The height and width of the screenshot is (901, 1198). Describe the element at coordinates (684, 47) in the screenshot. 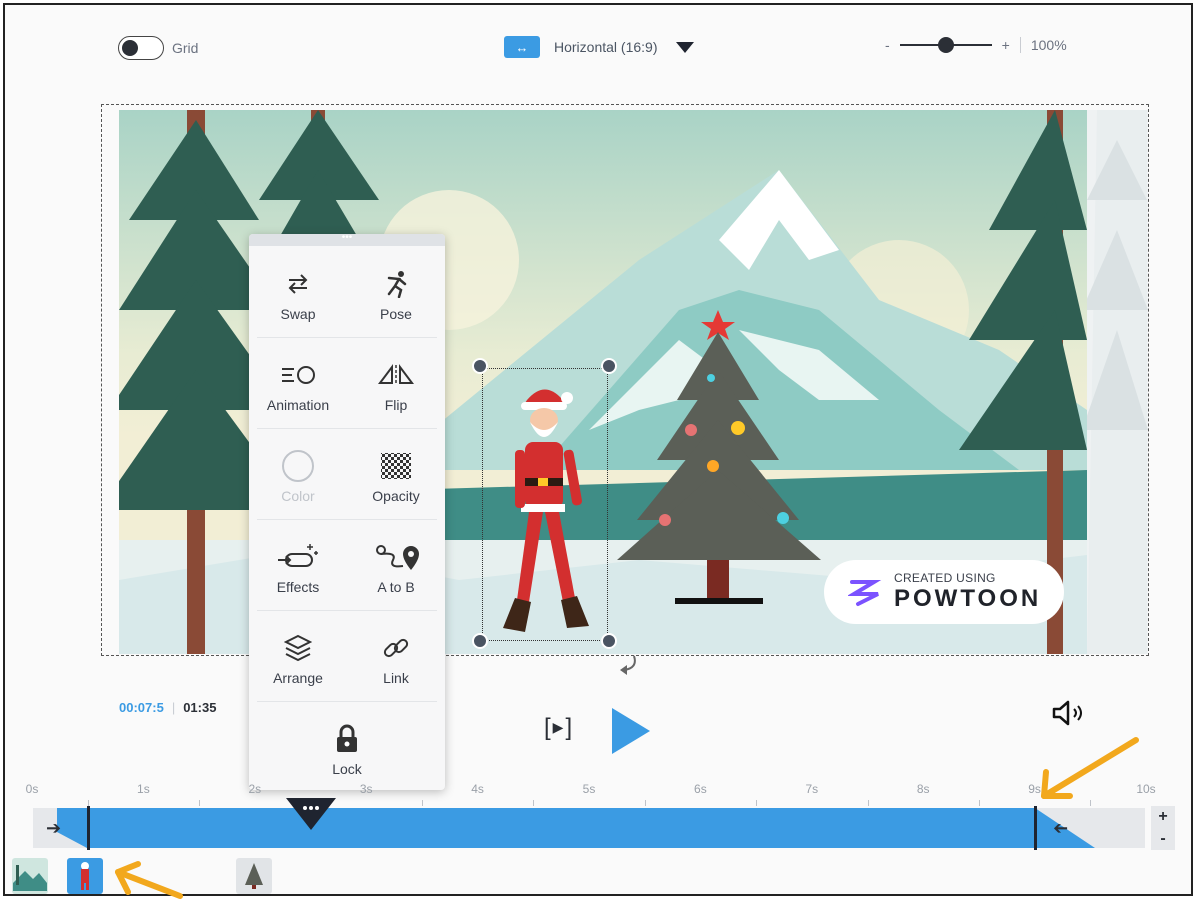

I see `caret-down-icon` at that location.